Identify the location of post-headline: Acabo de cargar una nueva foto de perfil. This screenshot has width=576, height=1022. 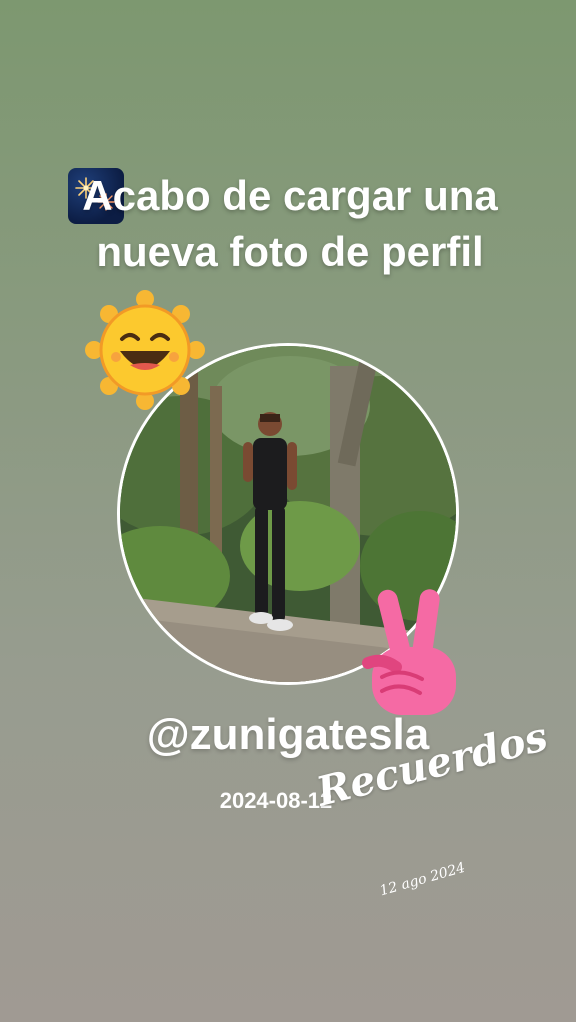
(290, 223).